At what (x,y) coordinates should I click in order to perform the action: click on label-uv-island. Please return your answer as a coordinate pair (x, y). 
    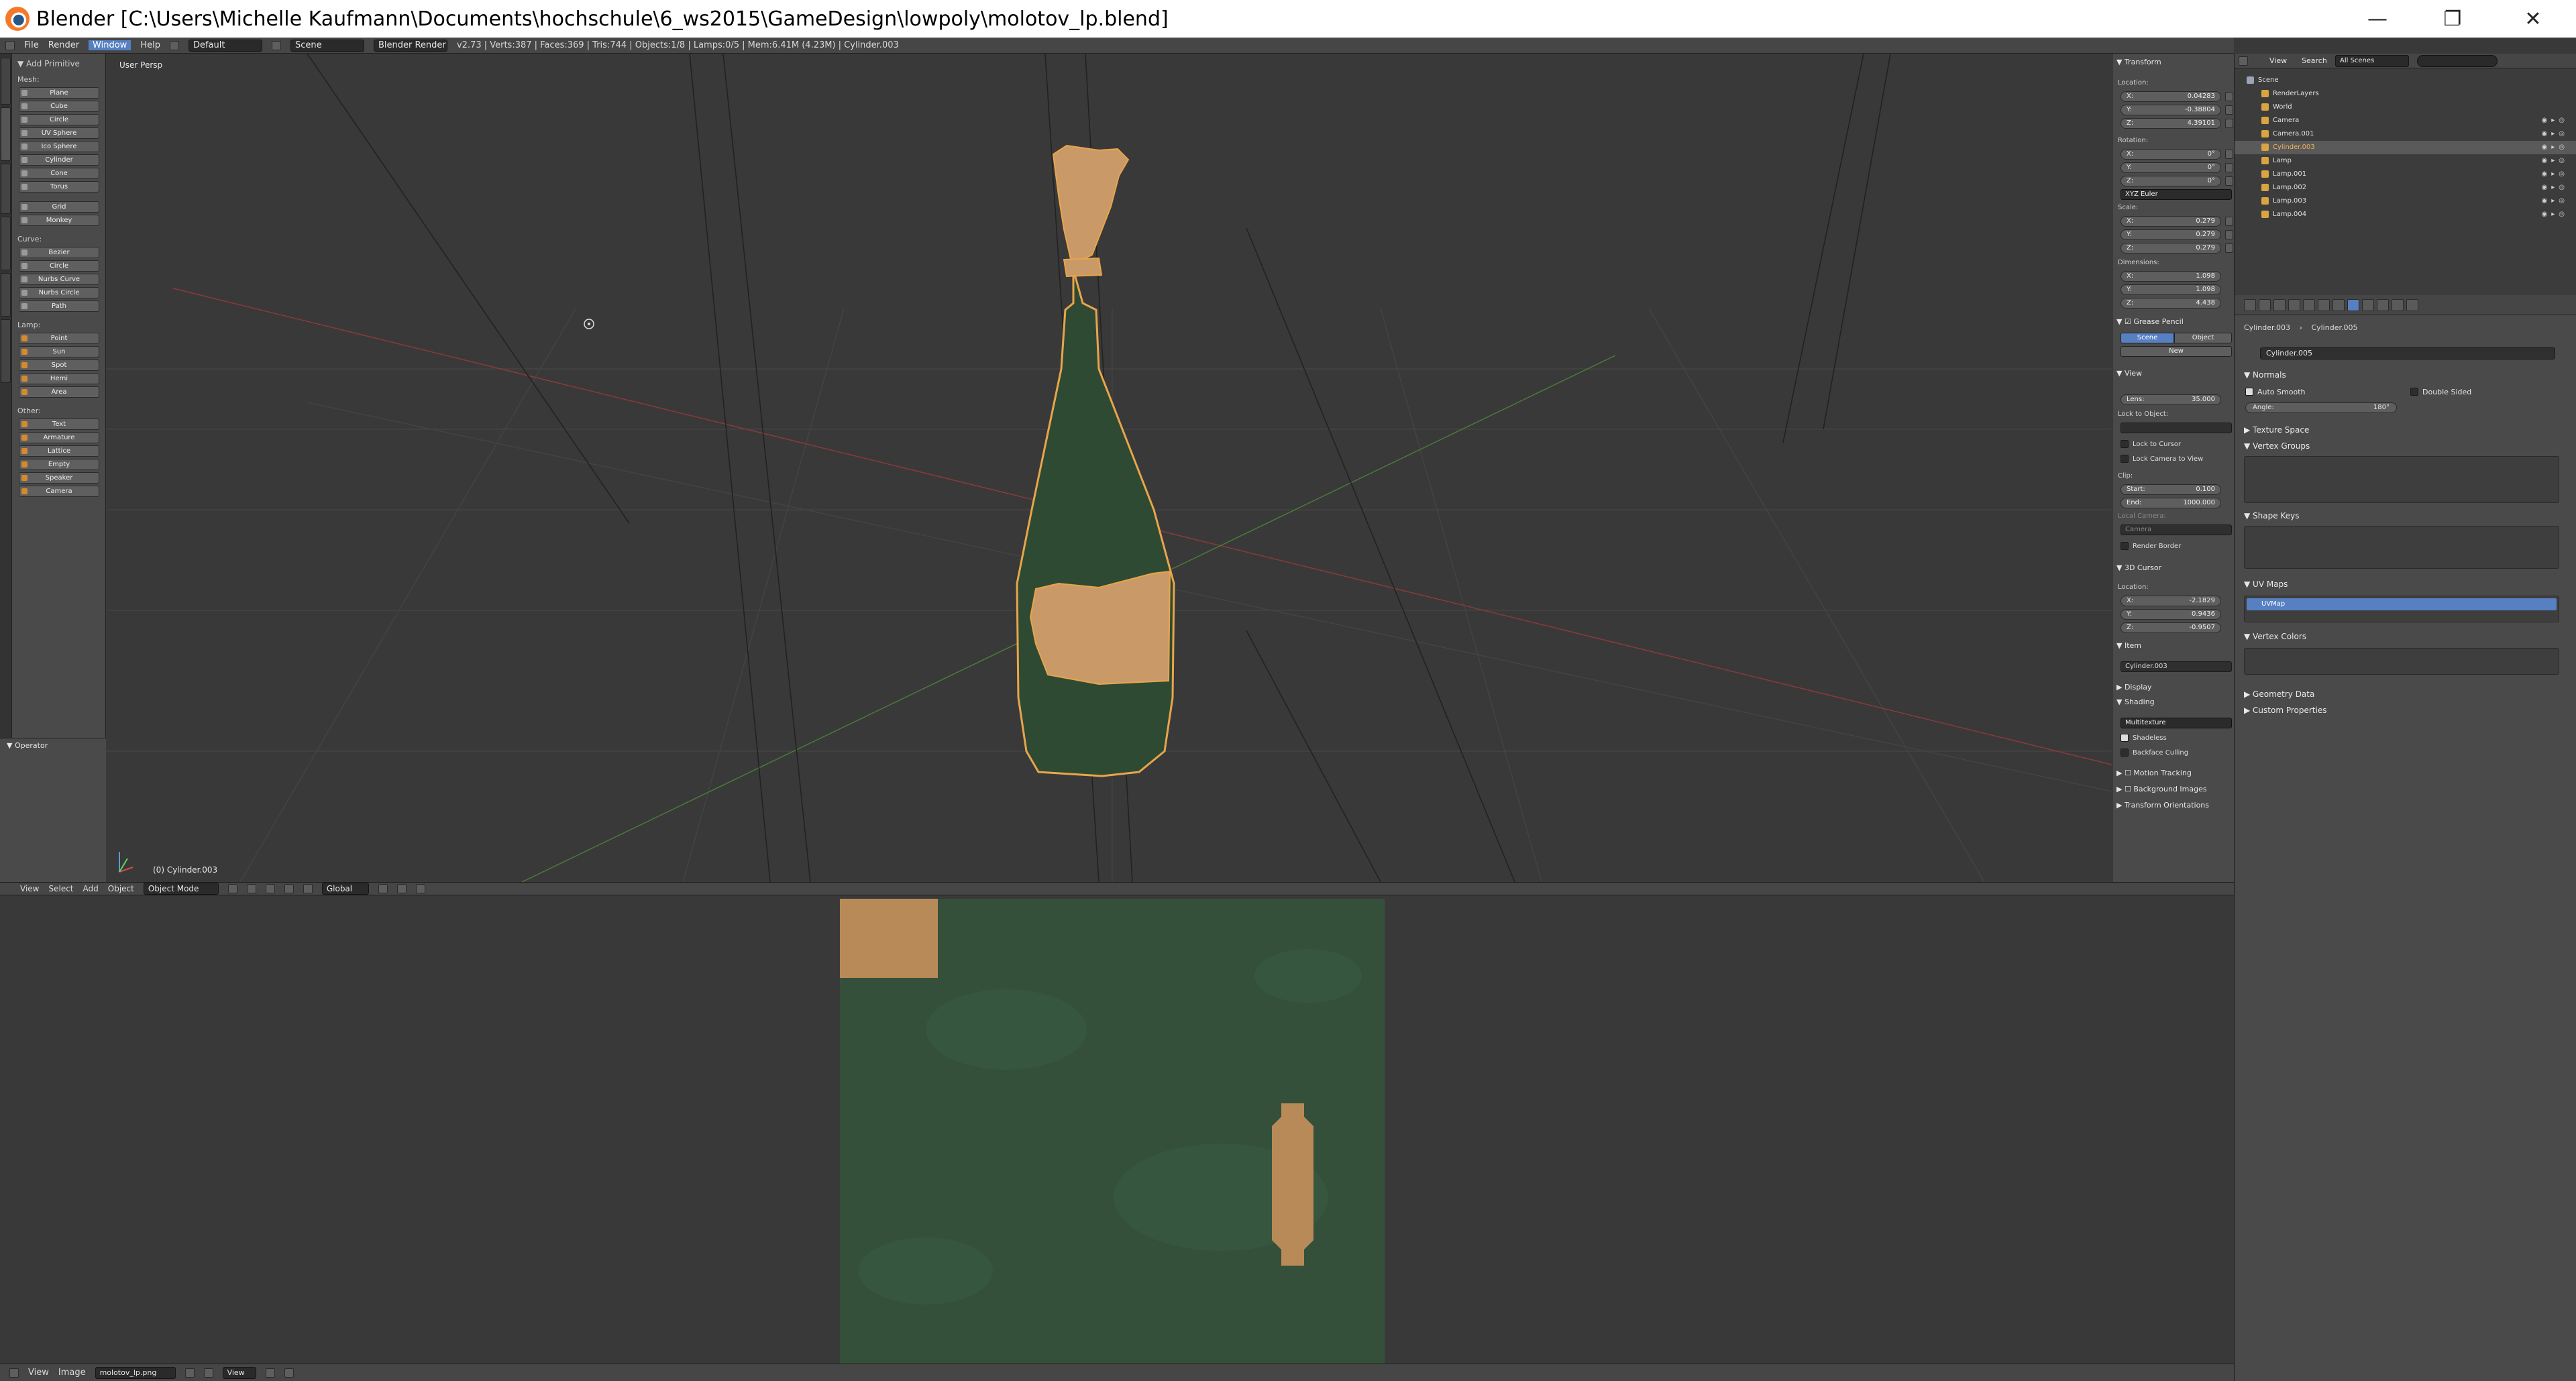
    Looking at the image, I should click on (1292, 1184).